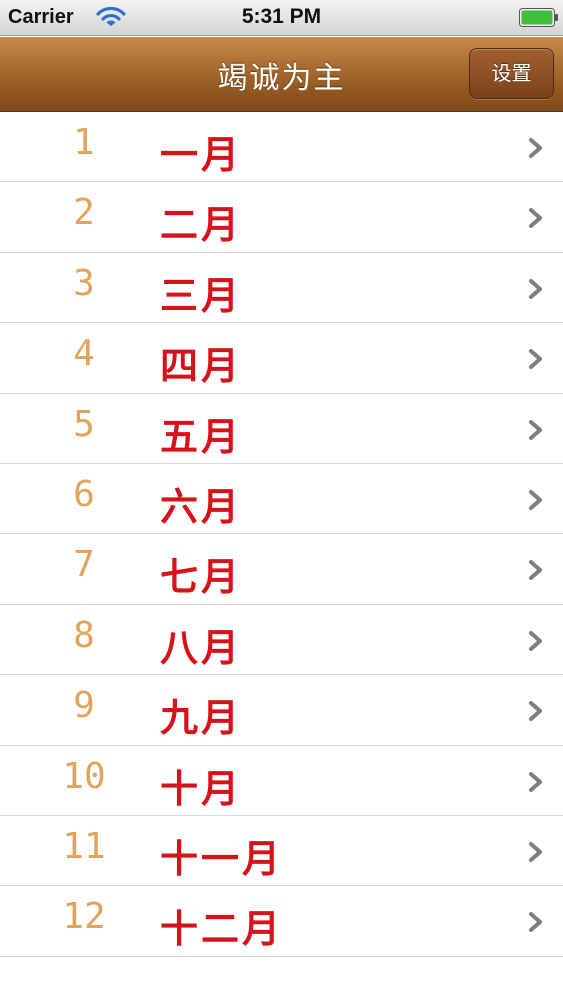 This screenshot has width=563, height=1000. Describe the element at coordinates (281, 147) in the screenshot. I see `list-item-month-1: 1 一月` at that location.